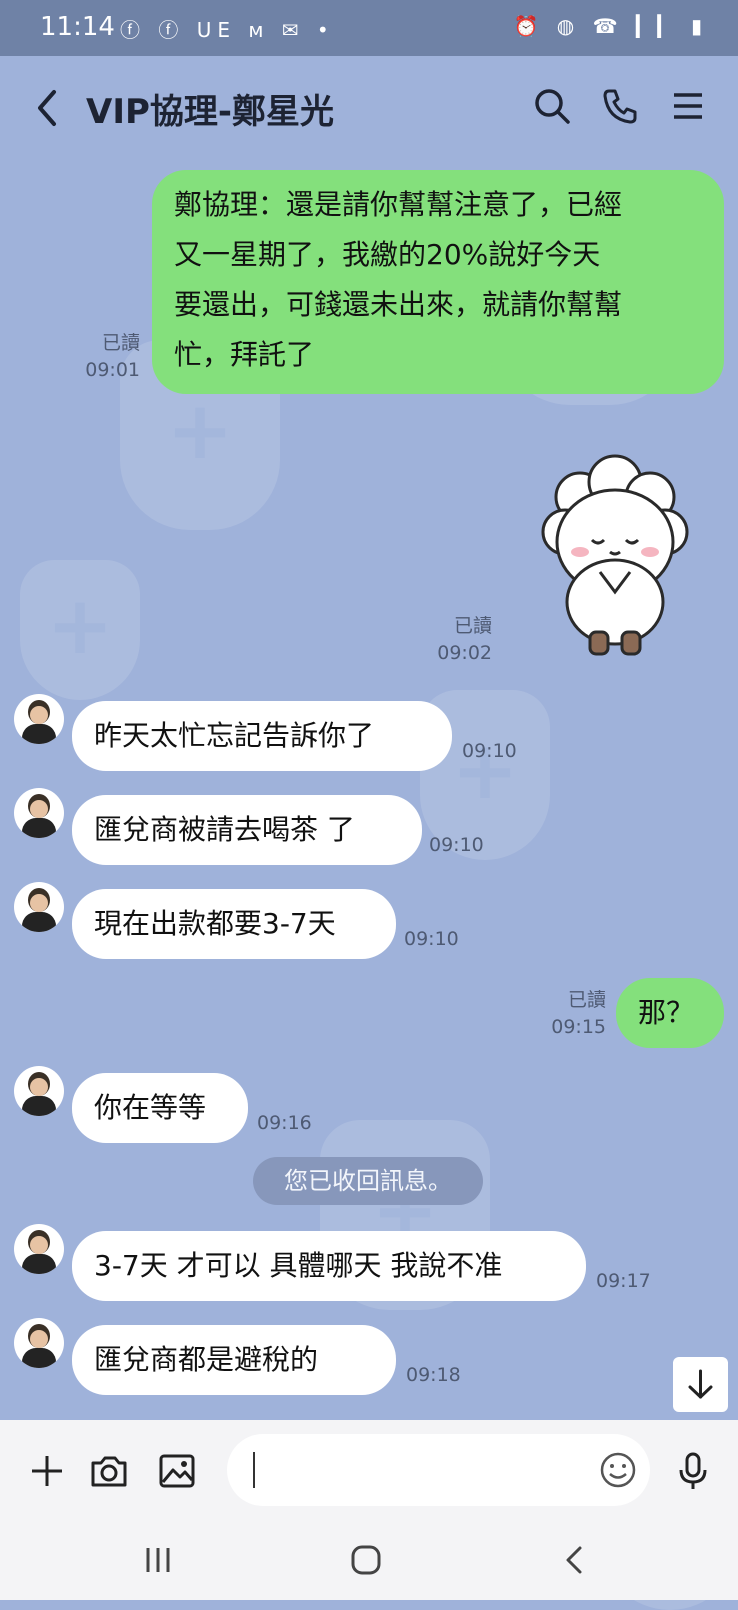 Image resolution: width=738 pixels, height=1610 pixels. I want to click on chat-title: VIP協理-鄭星光, so click(210, 112).